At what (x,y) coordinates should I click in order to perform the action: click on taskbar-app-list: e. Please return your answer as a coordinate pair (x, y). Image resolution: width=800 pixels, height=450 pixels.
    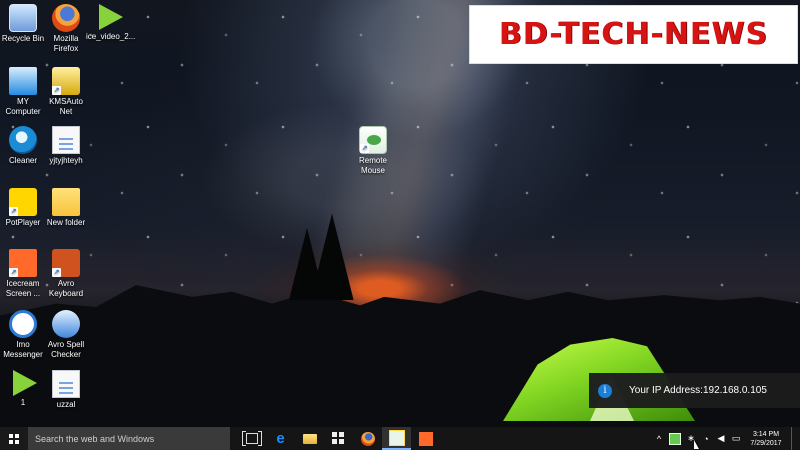
    Looking at the image, I should click on (338, 438).